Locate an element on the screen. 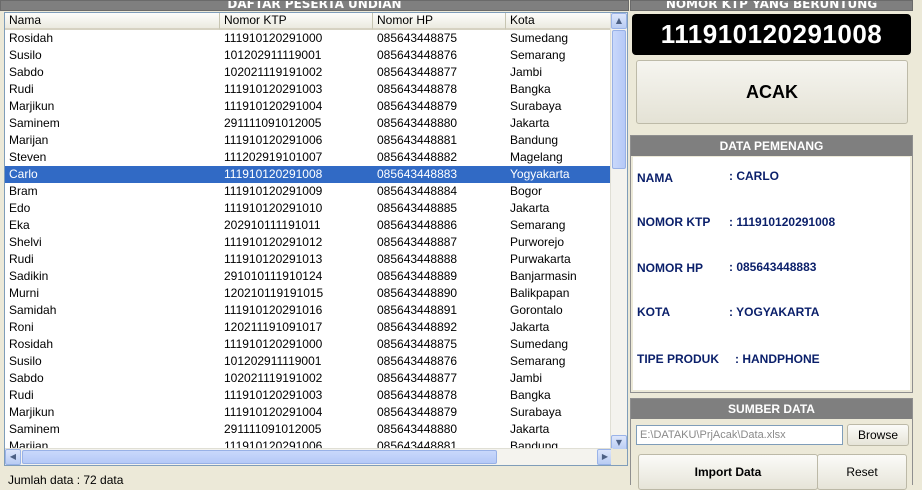 The image size is (922, 490). cell-nomor-ktp: 111910120291006 is located at coordinates (273, 140).